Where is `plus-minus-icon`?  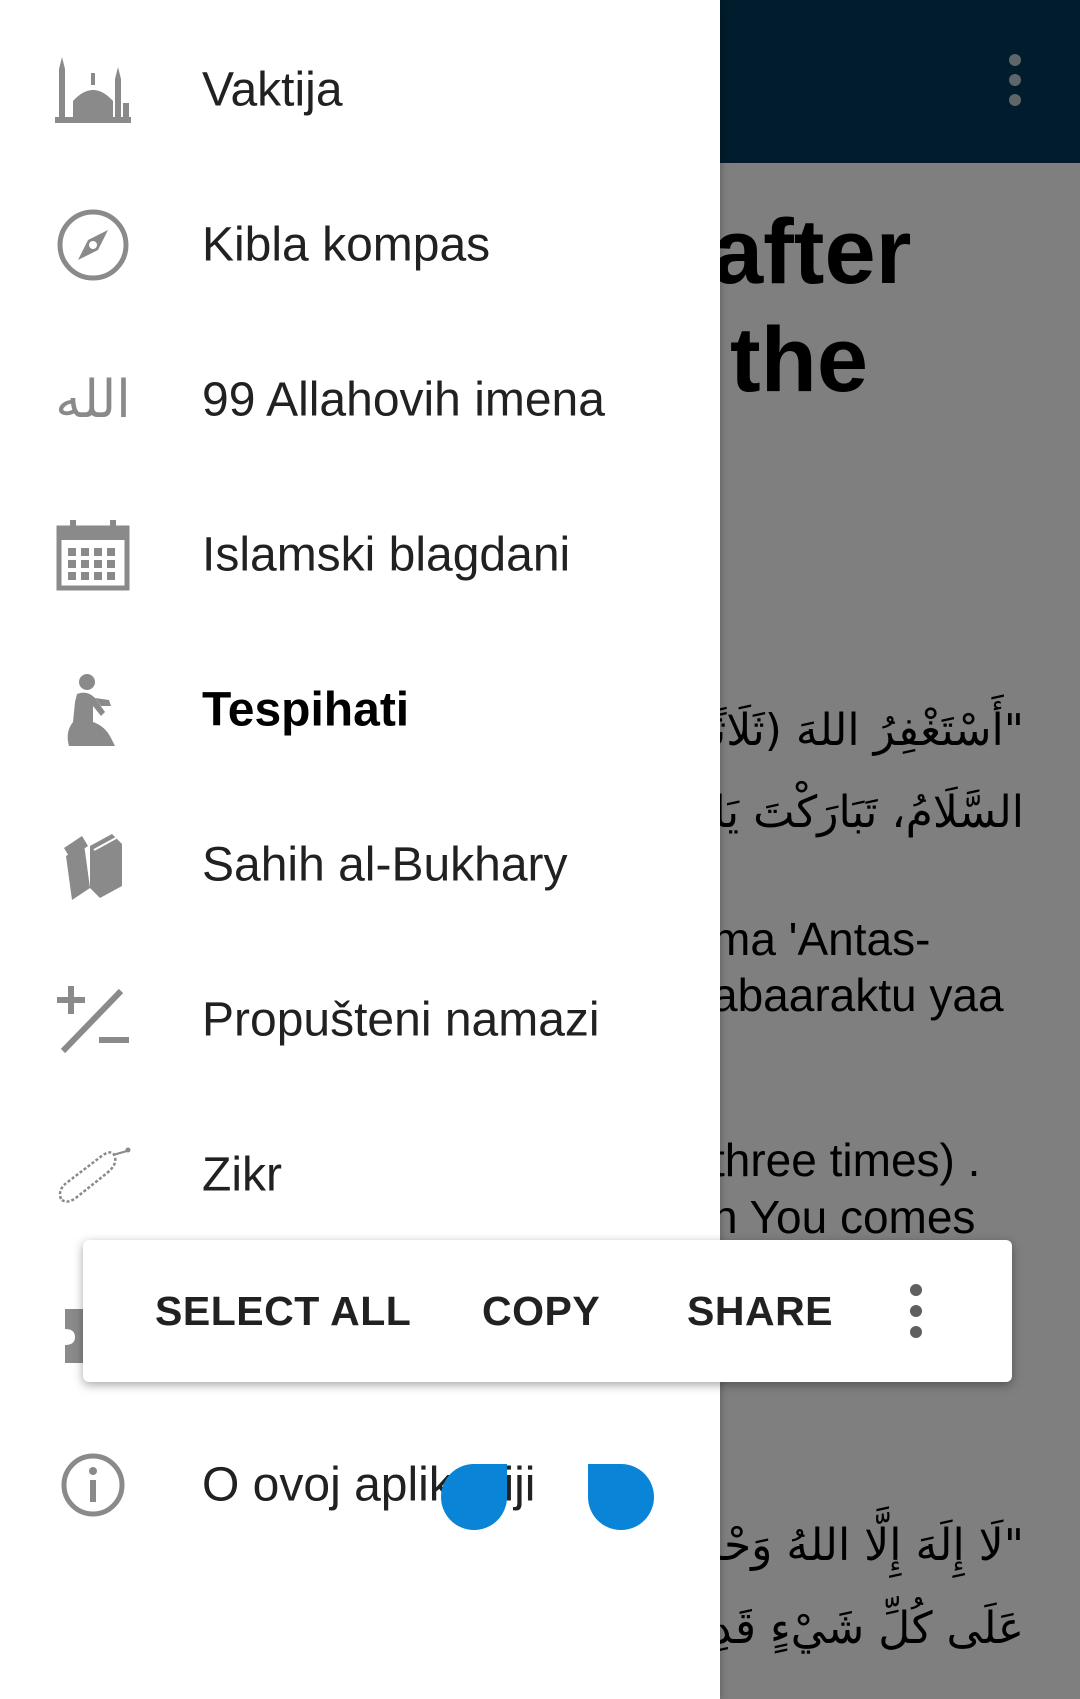 plus-minus-icon is located at coordinates (93, 1020).